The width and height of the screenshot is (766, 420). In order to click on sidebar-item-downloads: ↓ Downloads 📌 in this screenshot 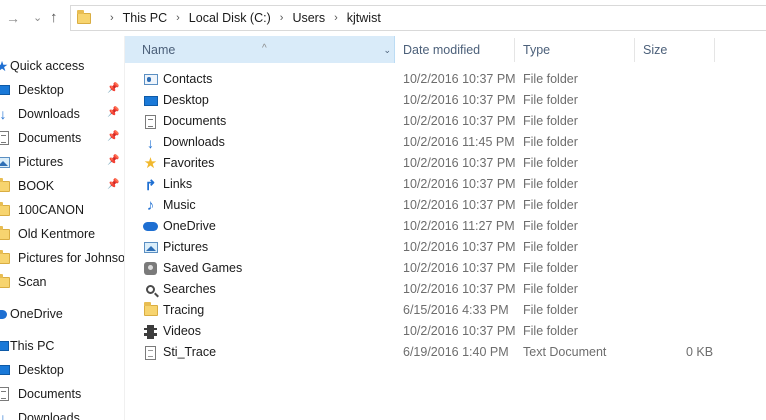, I will do `click(62, 114)`.